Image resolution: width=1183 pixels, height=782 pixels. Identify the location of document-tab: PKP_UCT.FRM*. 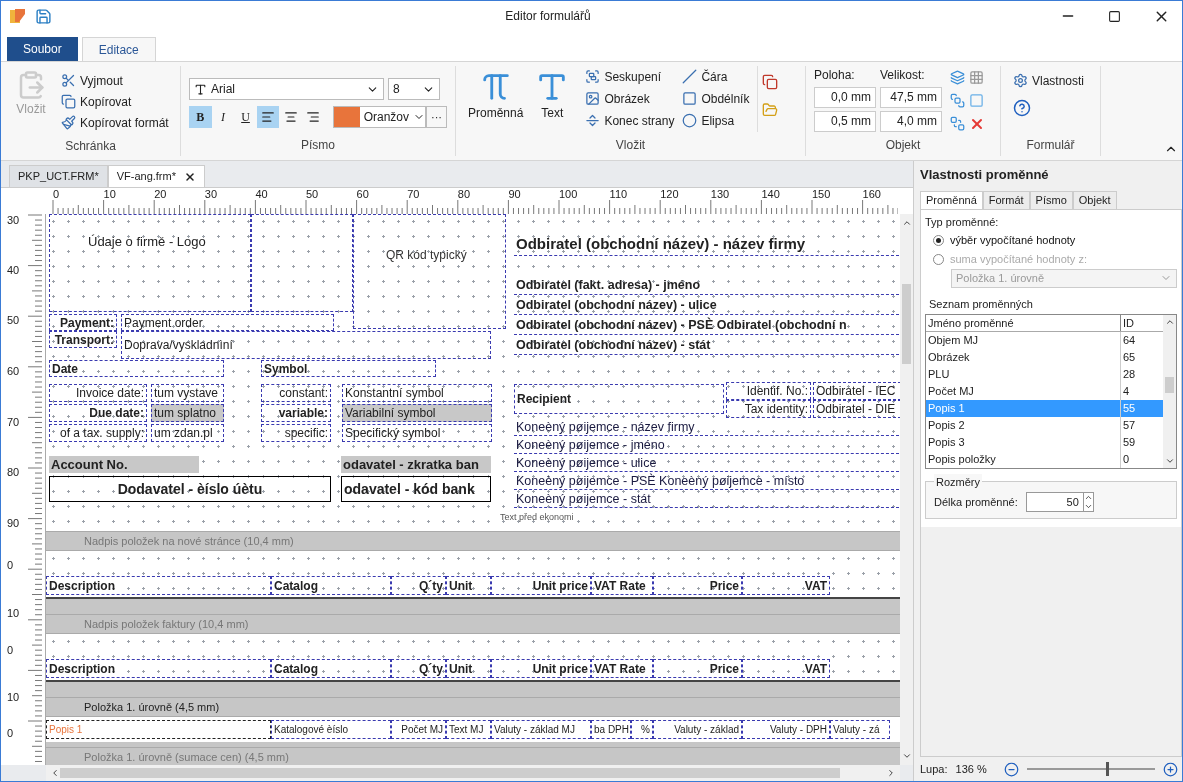
(58, 176).